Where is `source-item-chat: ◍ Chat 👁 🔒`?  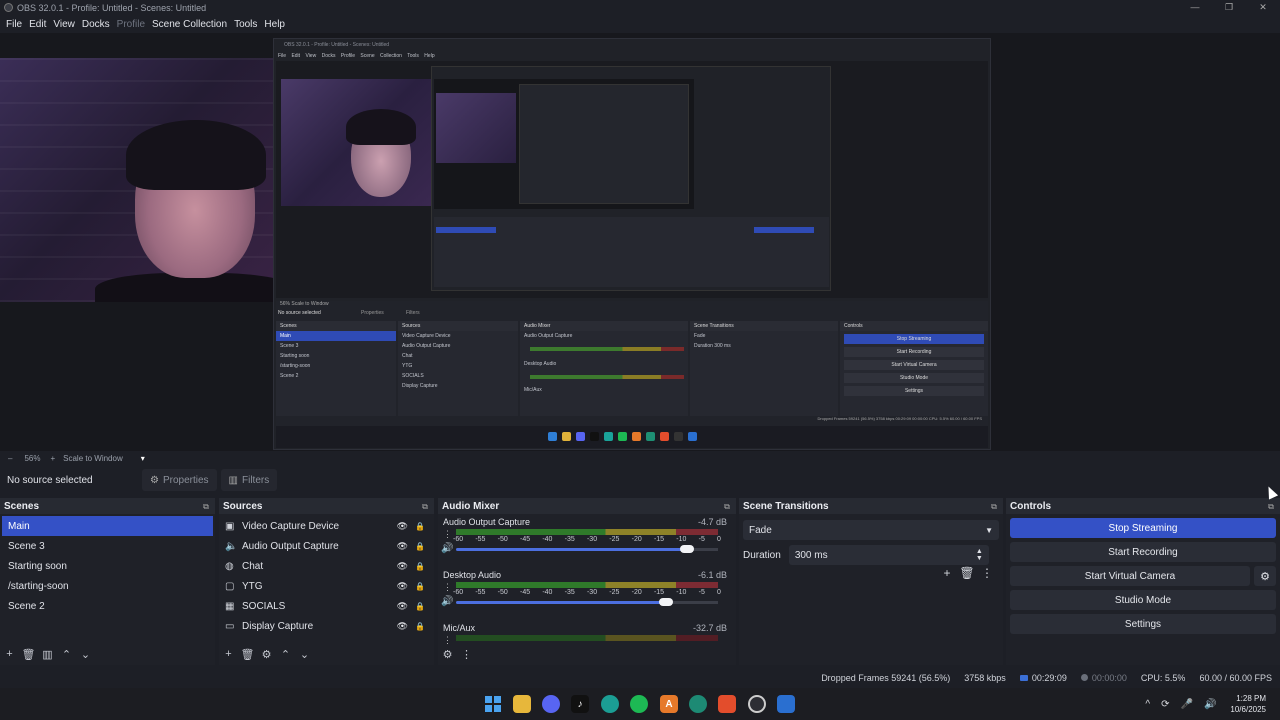
source-item-chat: ◍ Chat 👁 🔒 is located at coordinates (326, 566).